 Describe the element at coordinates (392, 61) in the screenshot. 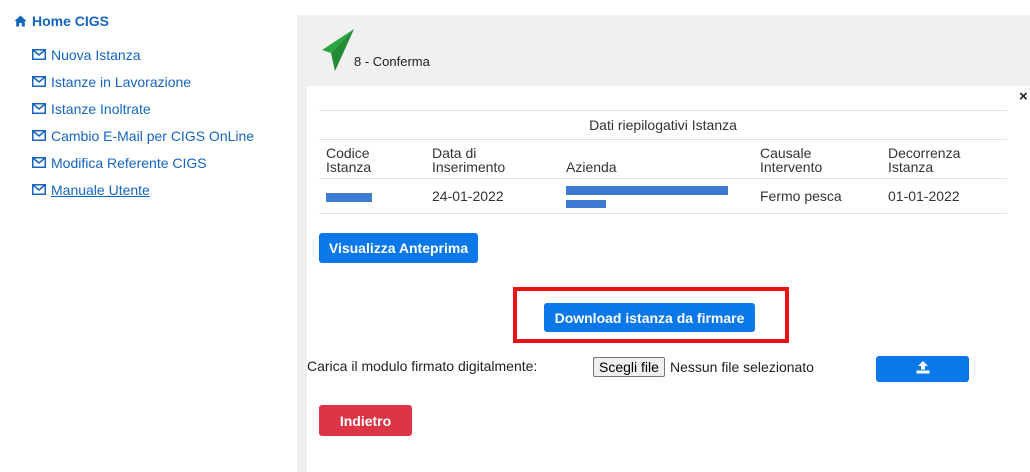

I see `step-label: 8 - Conferma` at that location.